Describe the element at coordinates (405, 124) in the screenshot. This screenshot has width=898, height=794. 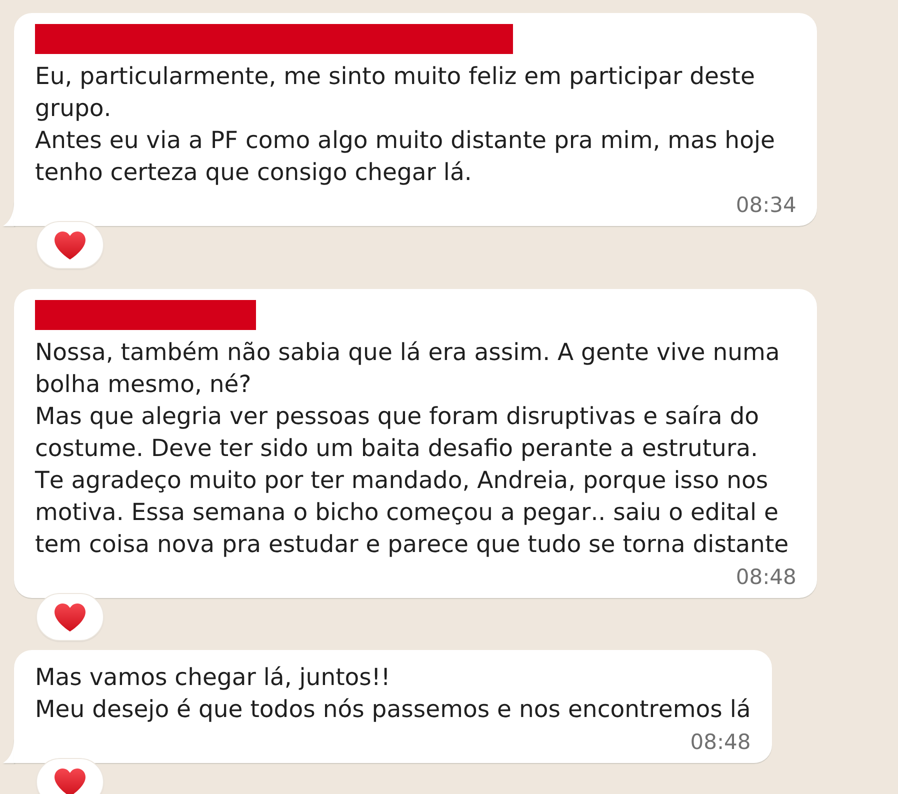
I see `message-text: Eu, particularmente, me sinto muito feliz em participar deste grupo. Antes eu via a PF como algo muito distante pra mim, mas hoje tenho certeza que consigo chegar lá.` at that location.